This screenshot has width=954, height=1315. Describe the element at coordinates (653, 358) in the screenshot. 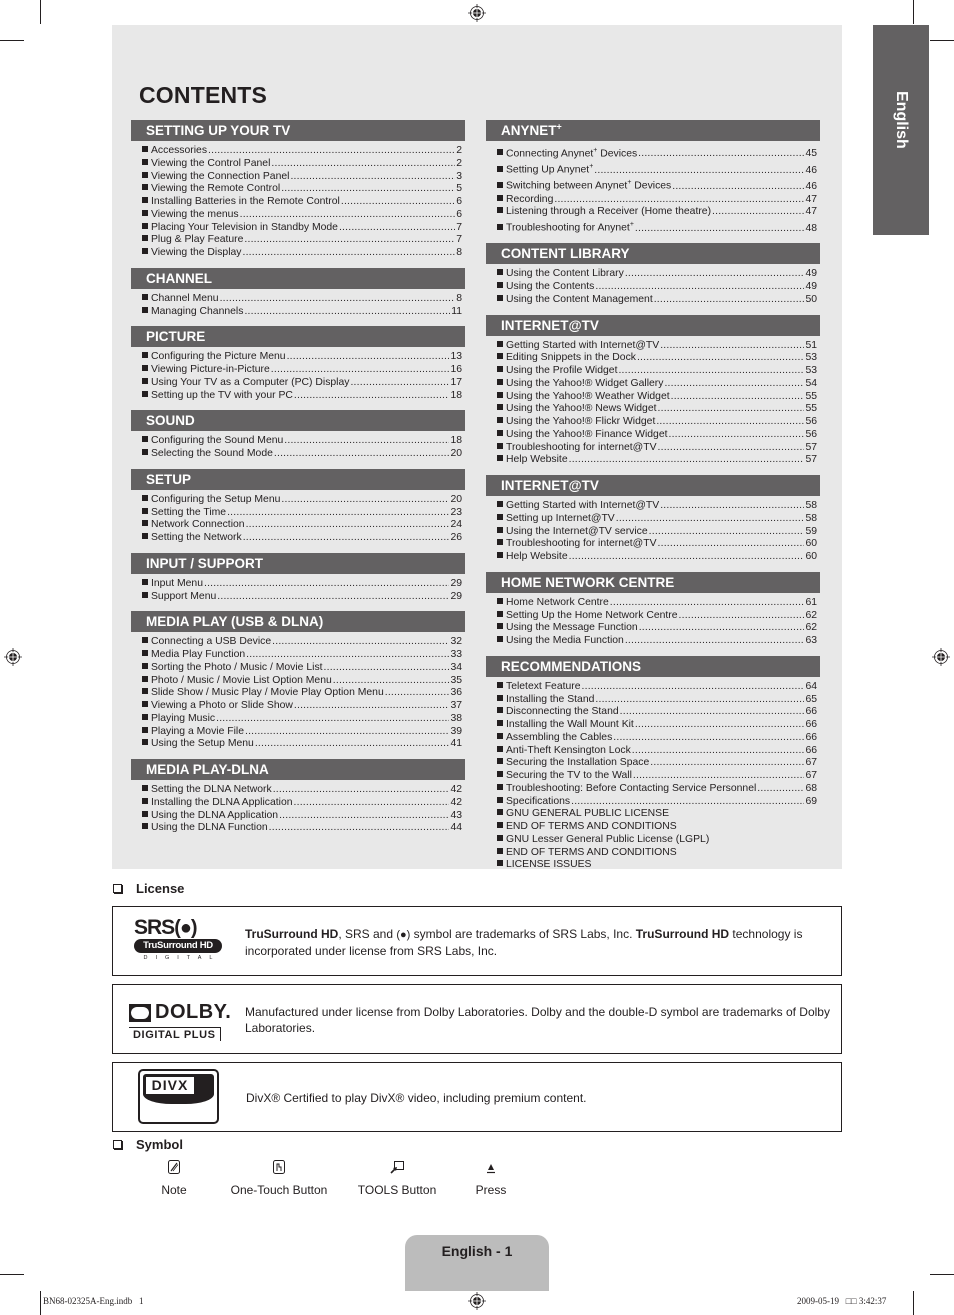

I see `toc-entry: Editing Snippets in the Dock 53` at that location.